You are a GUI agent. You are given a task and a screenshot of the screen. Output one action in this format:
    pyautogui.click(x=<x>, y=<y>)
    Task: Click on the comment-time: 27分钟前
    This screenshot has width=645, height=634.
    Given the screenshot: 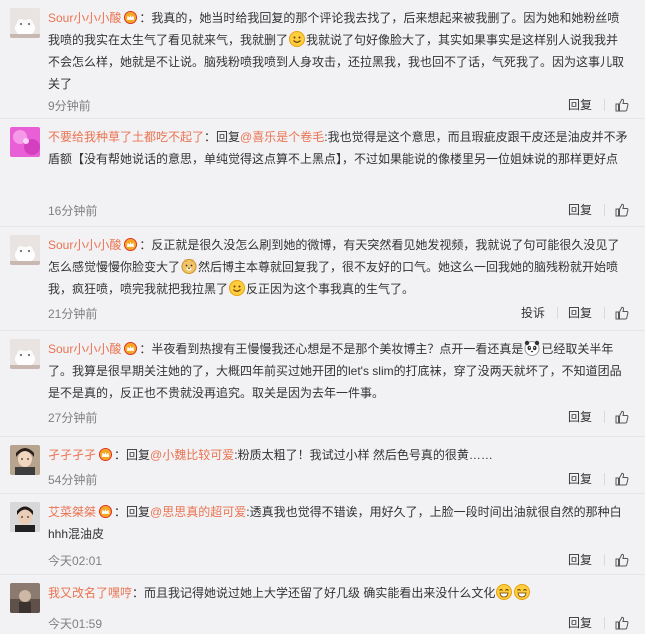 What is the action you would take?
    pyautogui.click(x=73, y=418)
    